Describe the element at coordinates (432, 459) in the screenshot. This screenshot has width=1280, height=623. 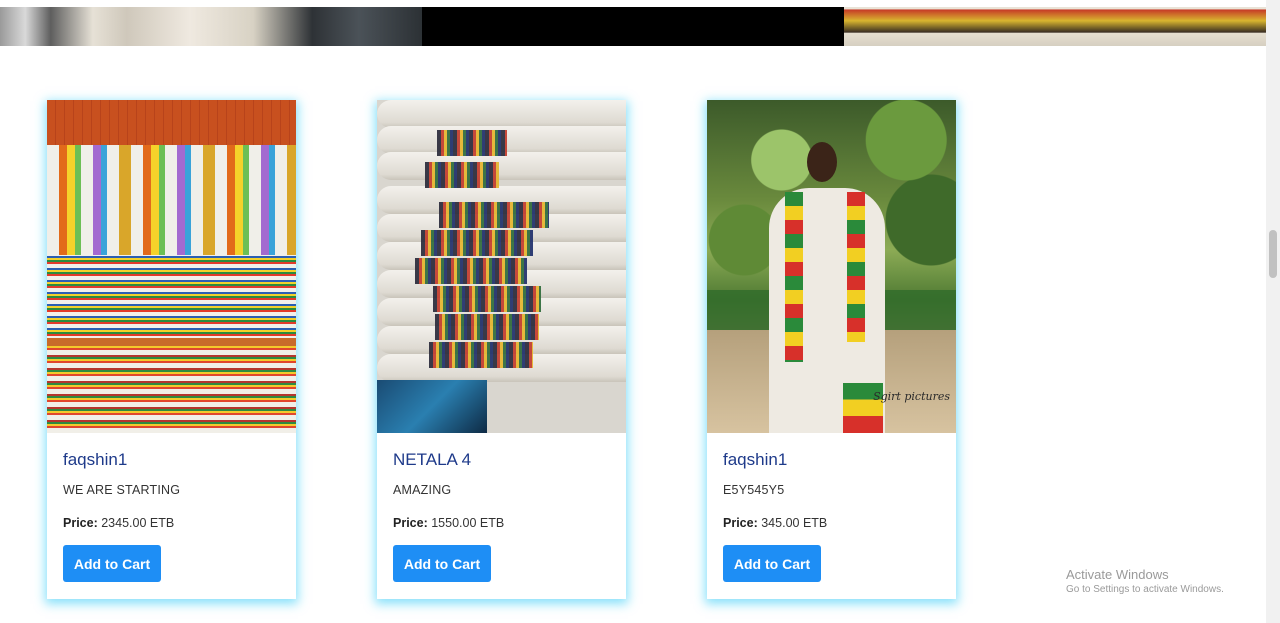
I see `product-title: NETALA 4` at that location.